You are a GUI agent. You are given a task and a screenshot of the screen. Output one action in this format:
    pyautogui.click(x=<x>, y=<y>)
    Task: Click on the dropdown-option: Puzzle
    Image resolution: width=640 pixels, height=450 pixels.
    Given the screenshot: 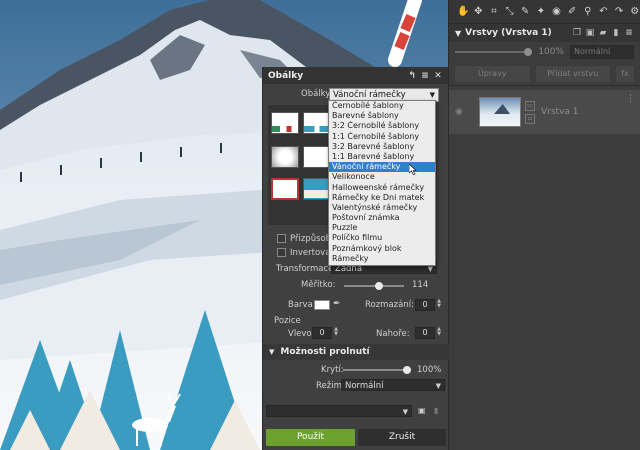 What is the action you would take?
    pyautogui.click(x=382, y=228)
    